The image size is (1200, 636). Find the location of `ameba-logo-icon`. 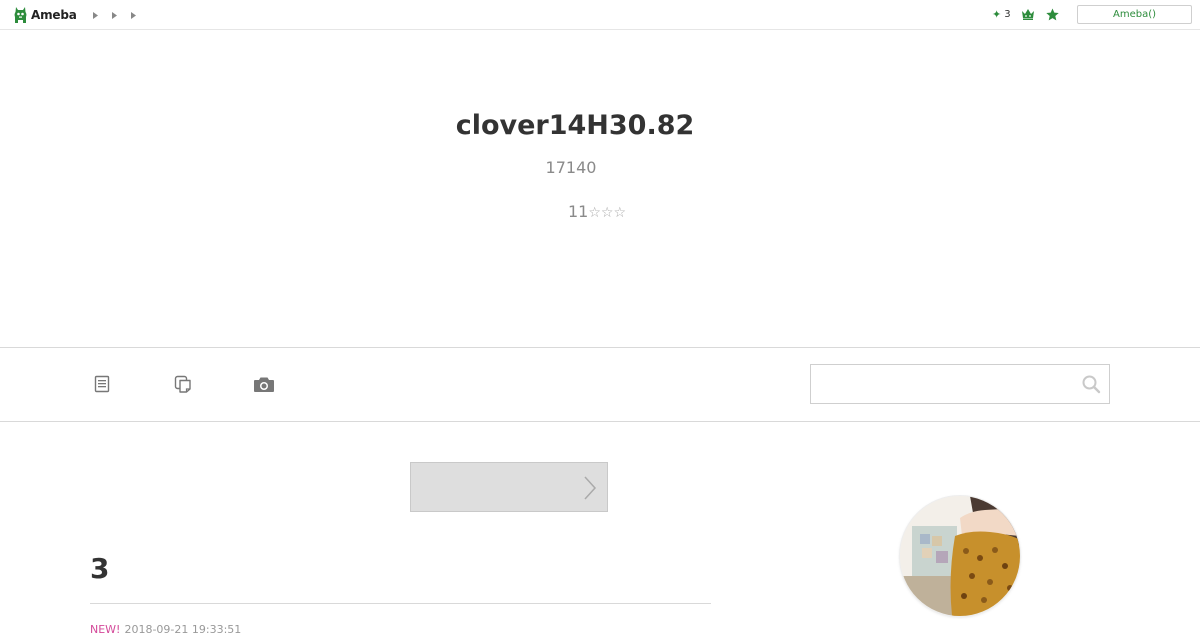

ameba-logo-icon is located at coordinates (20, 15).